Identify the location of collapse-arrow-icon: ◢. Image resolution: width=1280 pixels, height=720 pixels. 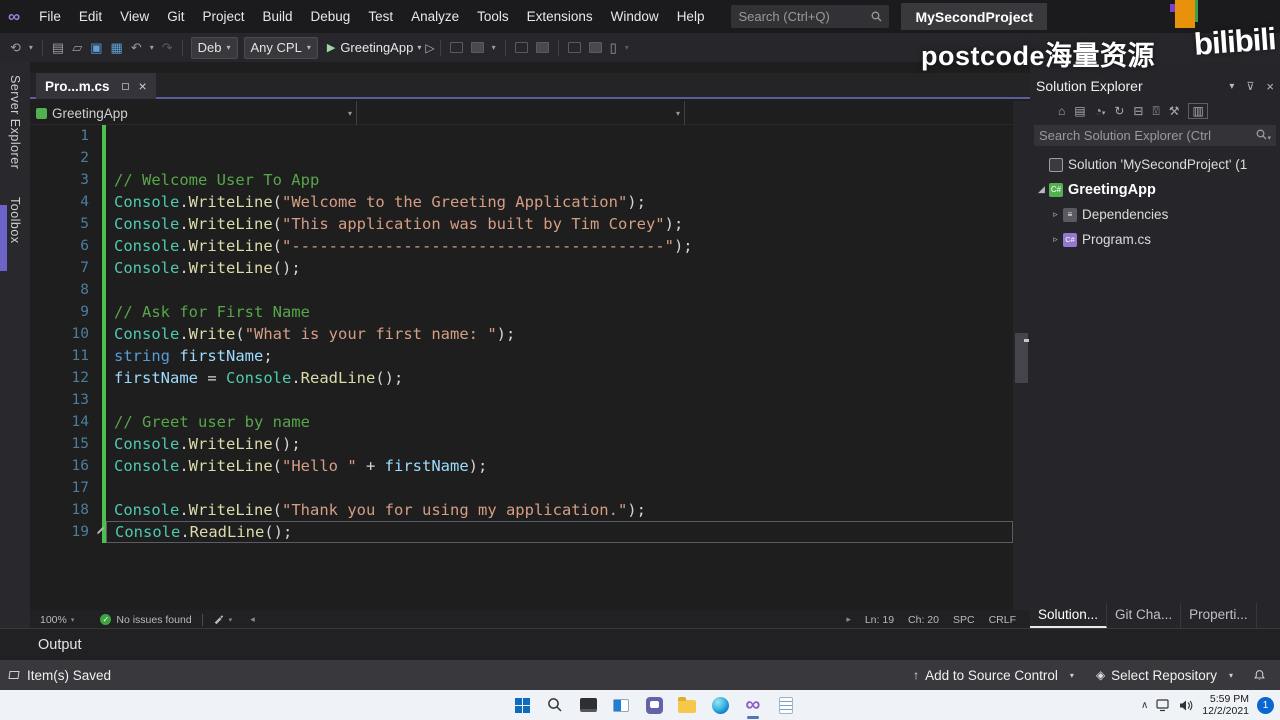
(1041, 189).